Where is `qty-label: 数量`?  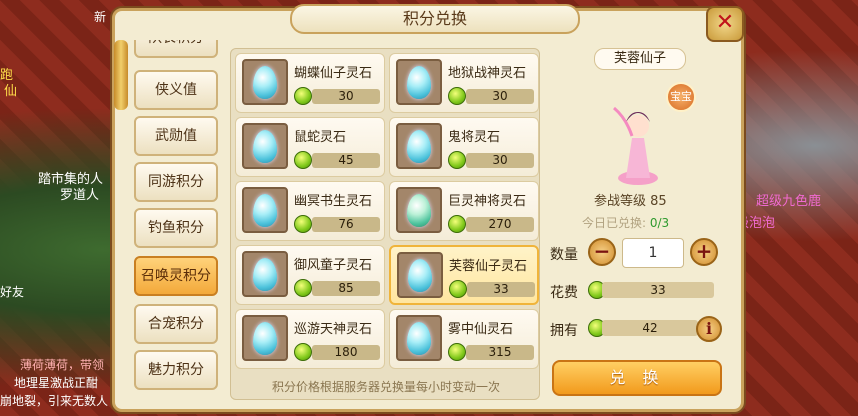 qty-label: 数量 is located at coordinates (564, 255).